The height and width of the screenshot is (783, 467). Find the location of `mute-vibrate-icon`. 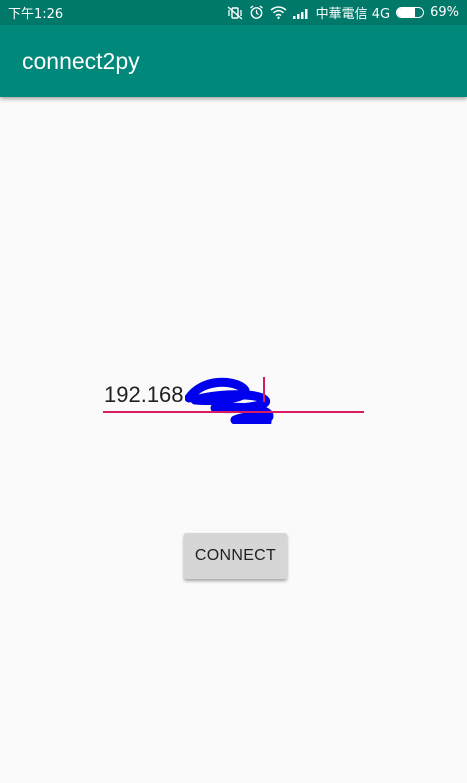

mute-vibrate-icon is located at coordinates (235, 12).